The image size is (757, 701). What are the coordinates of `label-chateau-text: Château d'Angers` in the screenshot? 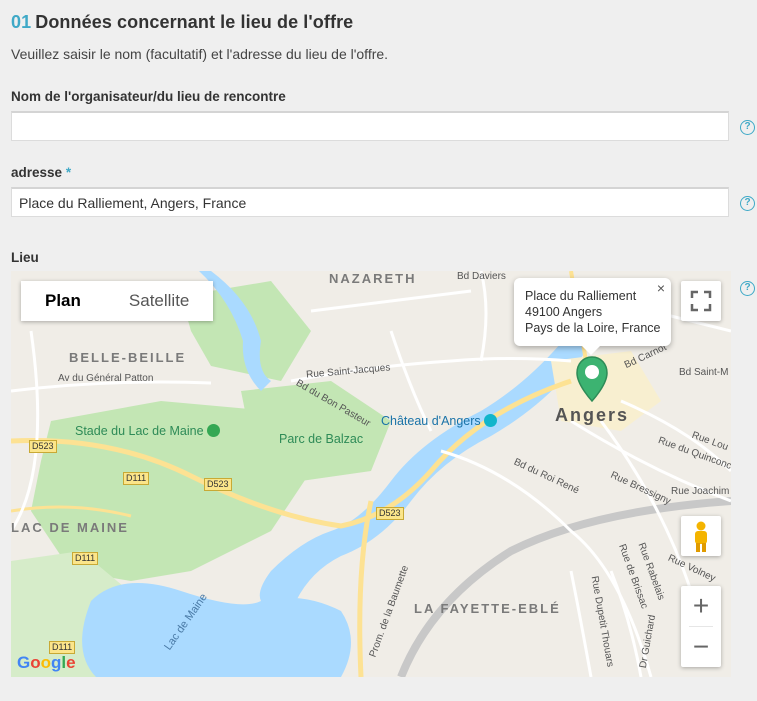 It's located at (431, 421).